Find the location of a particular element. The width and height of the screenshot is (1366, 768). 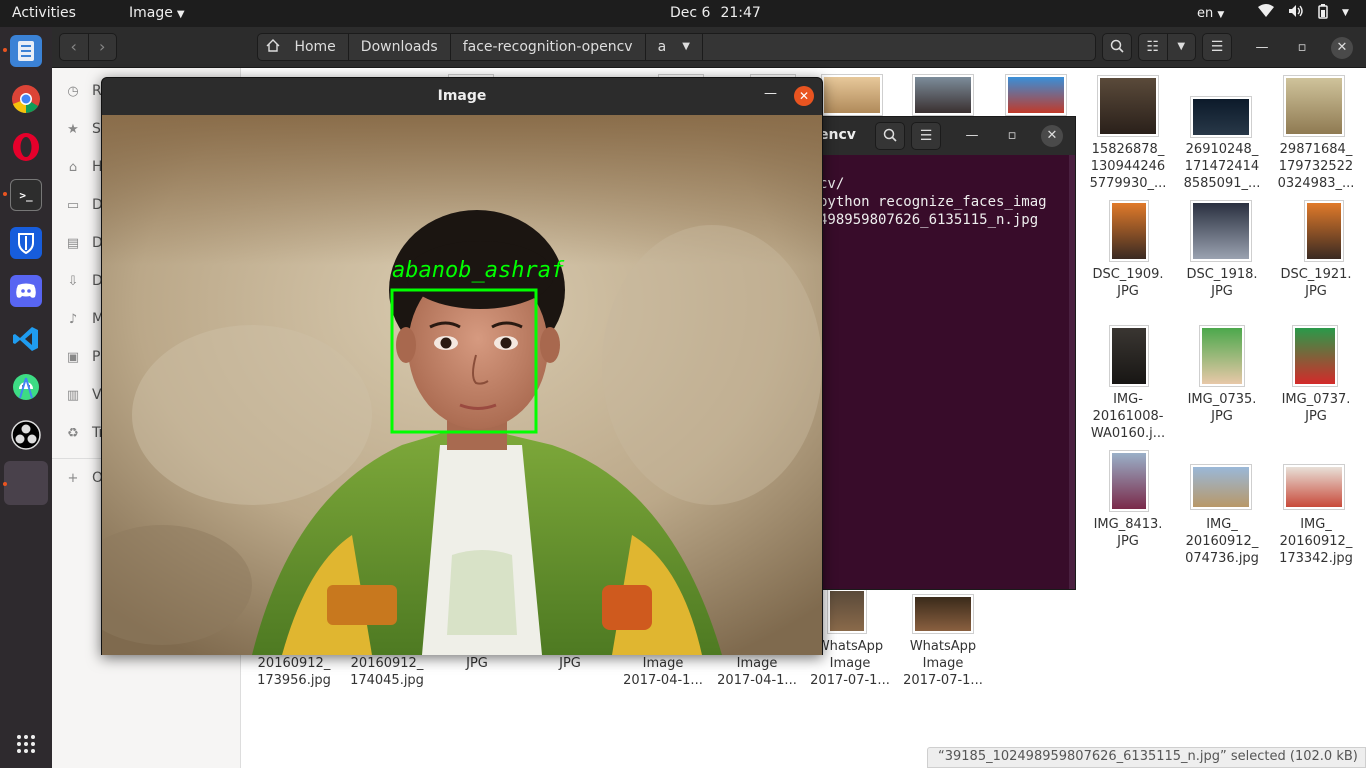

terminal-search-button is located at coordinates (890, 136).